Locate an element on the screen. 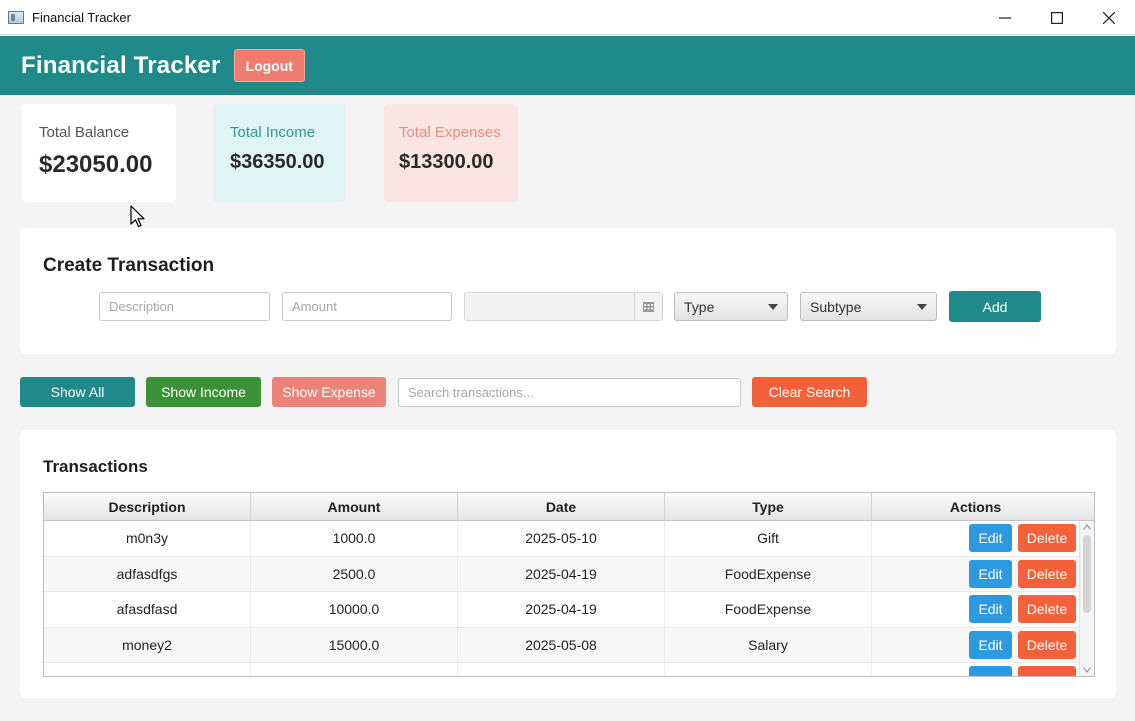 The height and width of the screenshot is (721, 1135). table-row: m0n3y 1000.0 2025-05-10 Gift Edit Delete is located at coordinates (561, 539).